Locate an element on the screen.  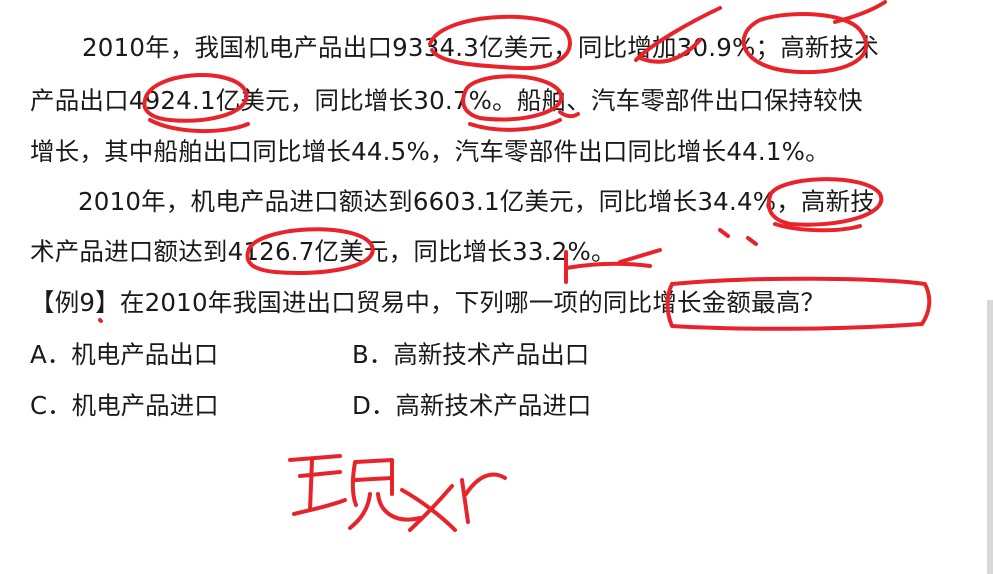
ink-note-x is located at coordinates (428, 508).